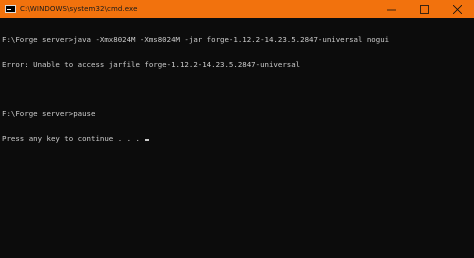 This screenshot has height=258, width=474. I want to click on window-controls, so click(424, 9).